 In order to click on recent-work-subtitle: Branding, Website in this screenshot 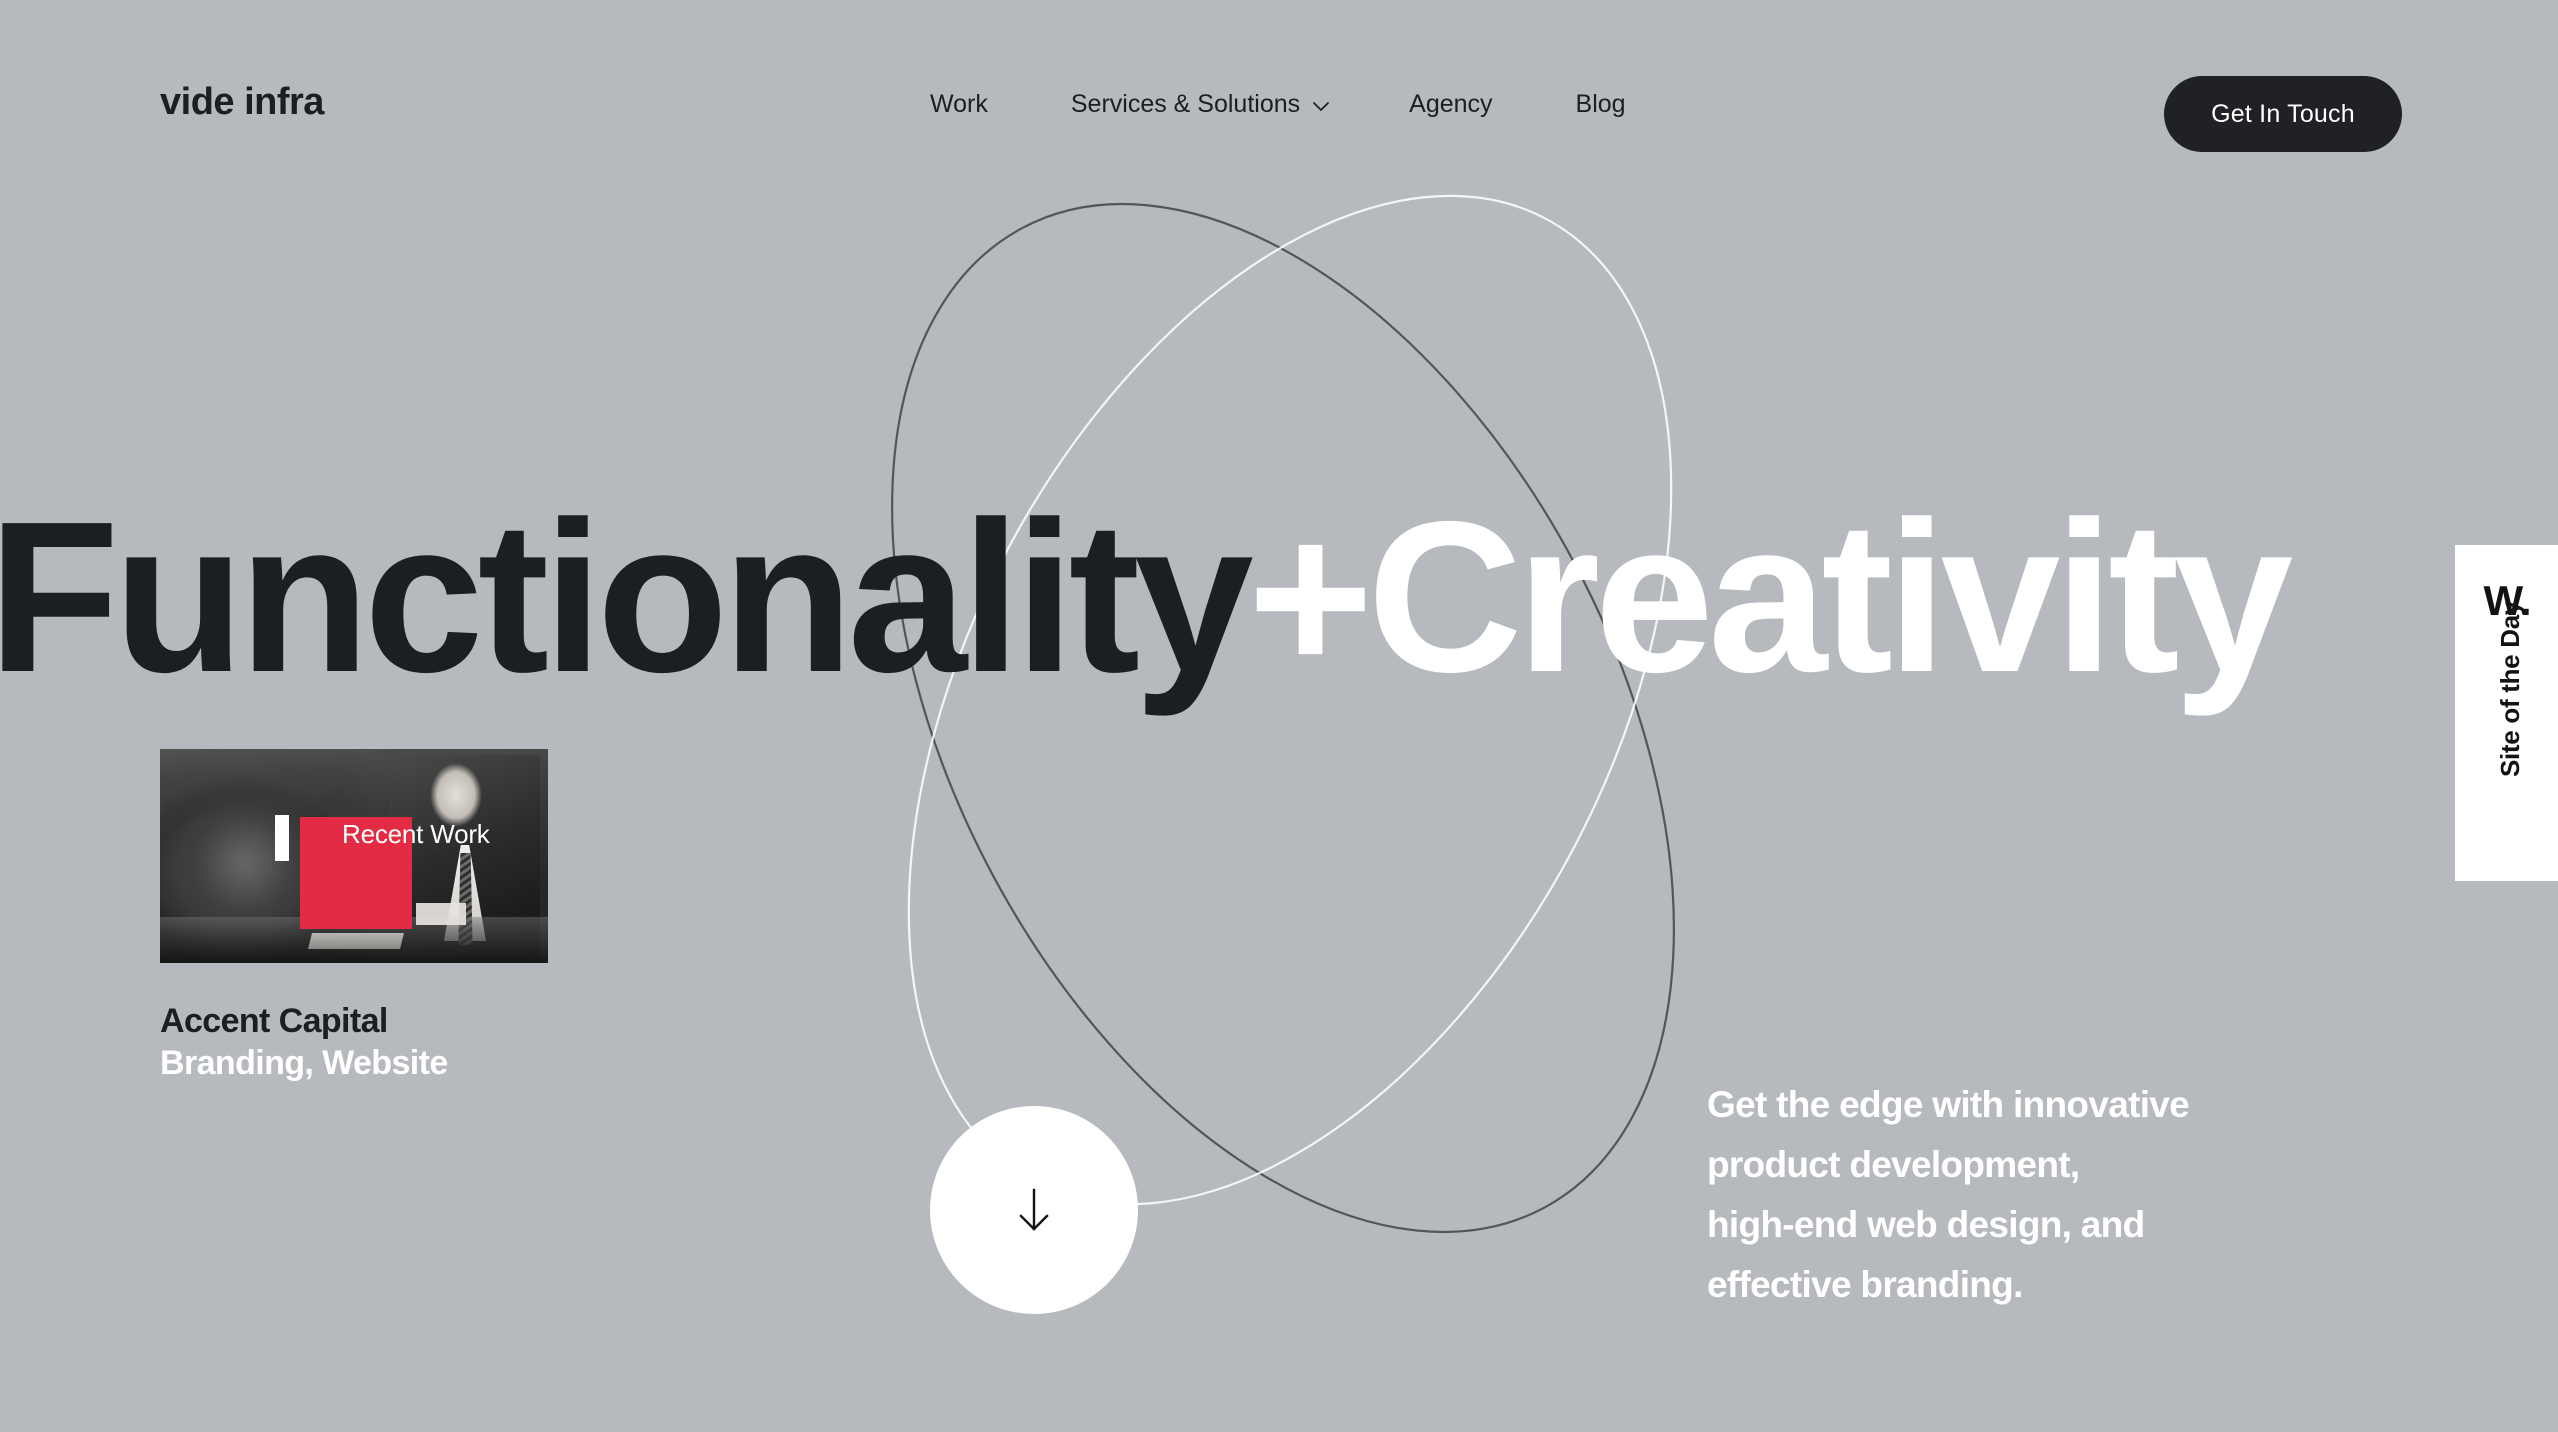, I will do `click(304, 1063)`.